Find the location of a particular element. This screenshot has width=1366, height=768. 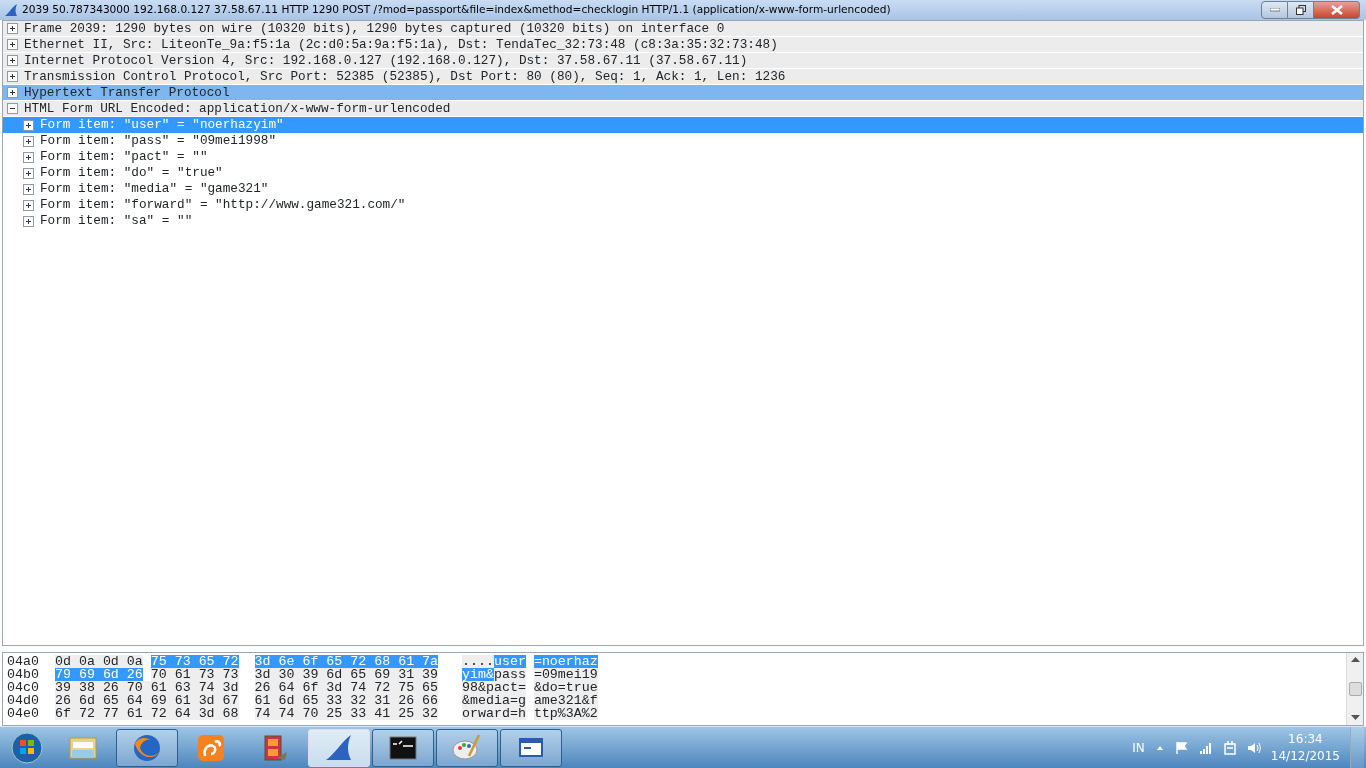

restore-button is located at coordinates (1301, 10).